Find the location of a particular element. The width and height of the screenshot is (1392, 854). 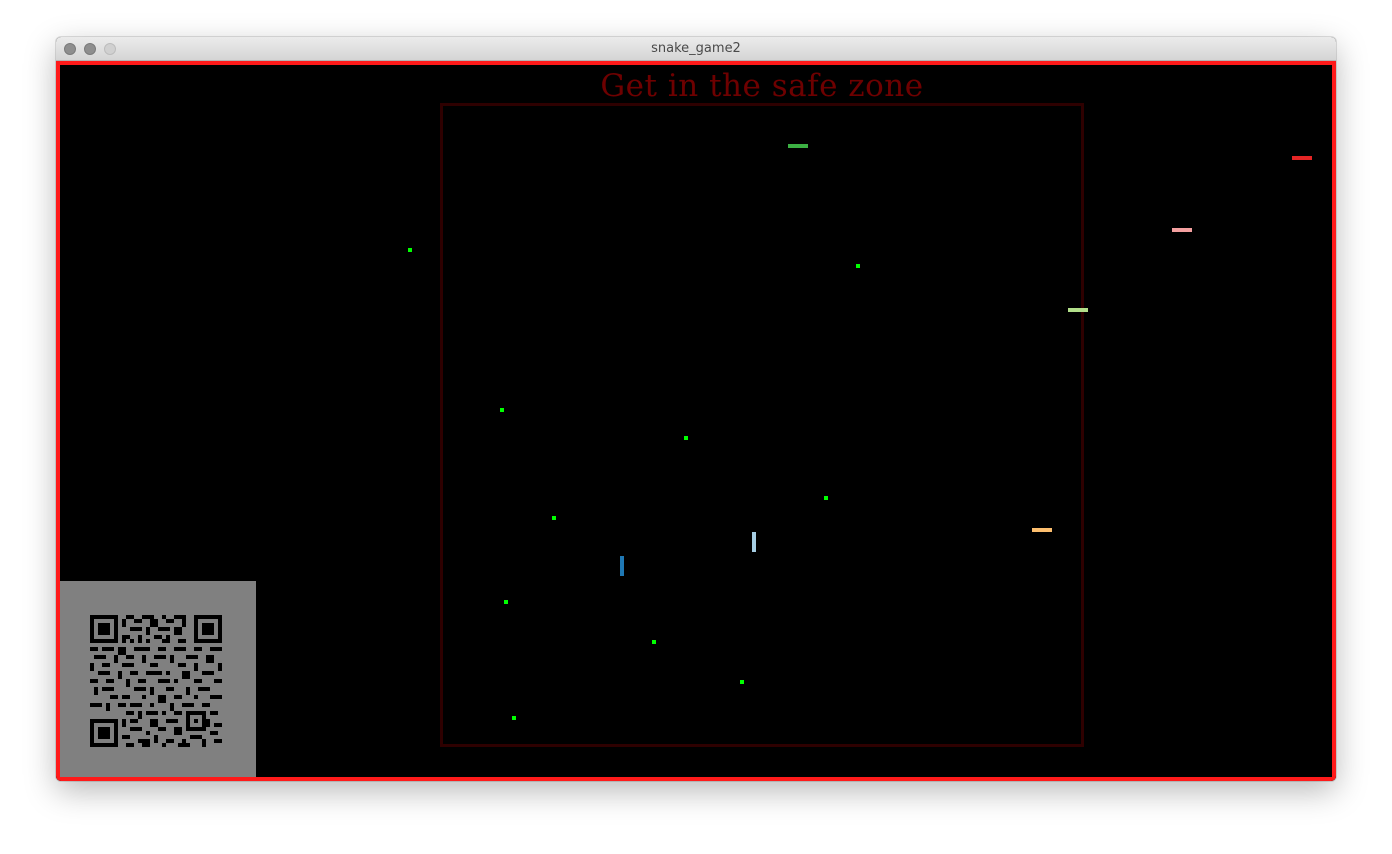

qr-code-panel is located at coordinates (158, 679).